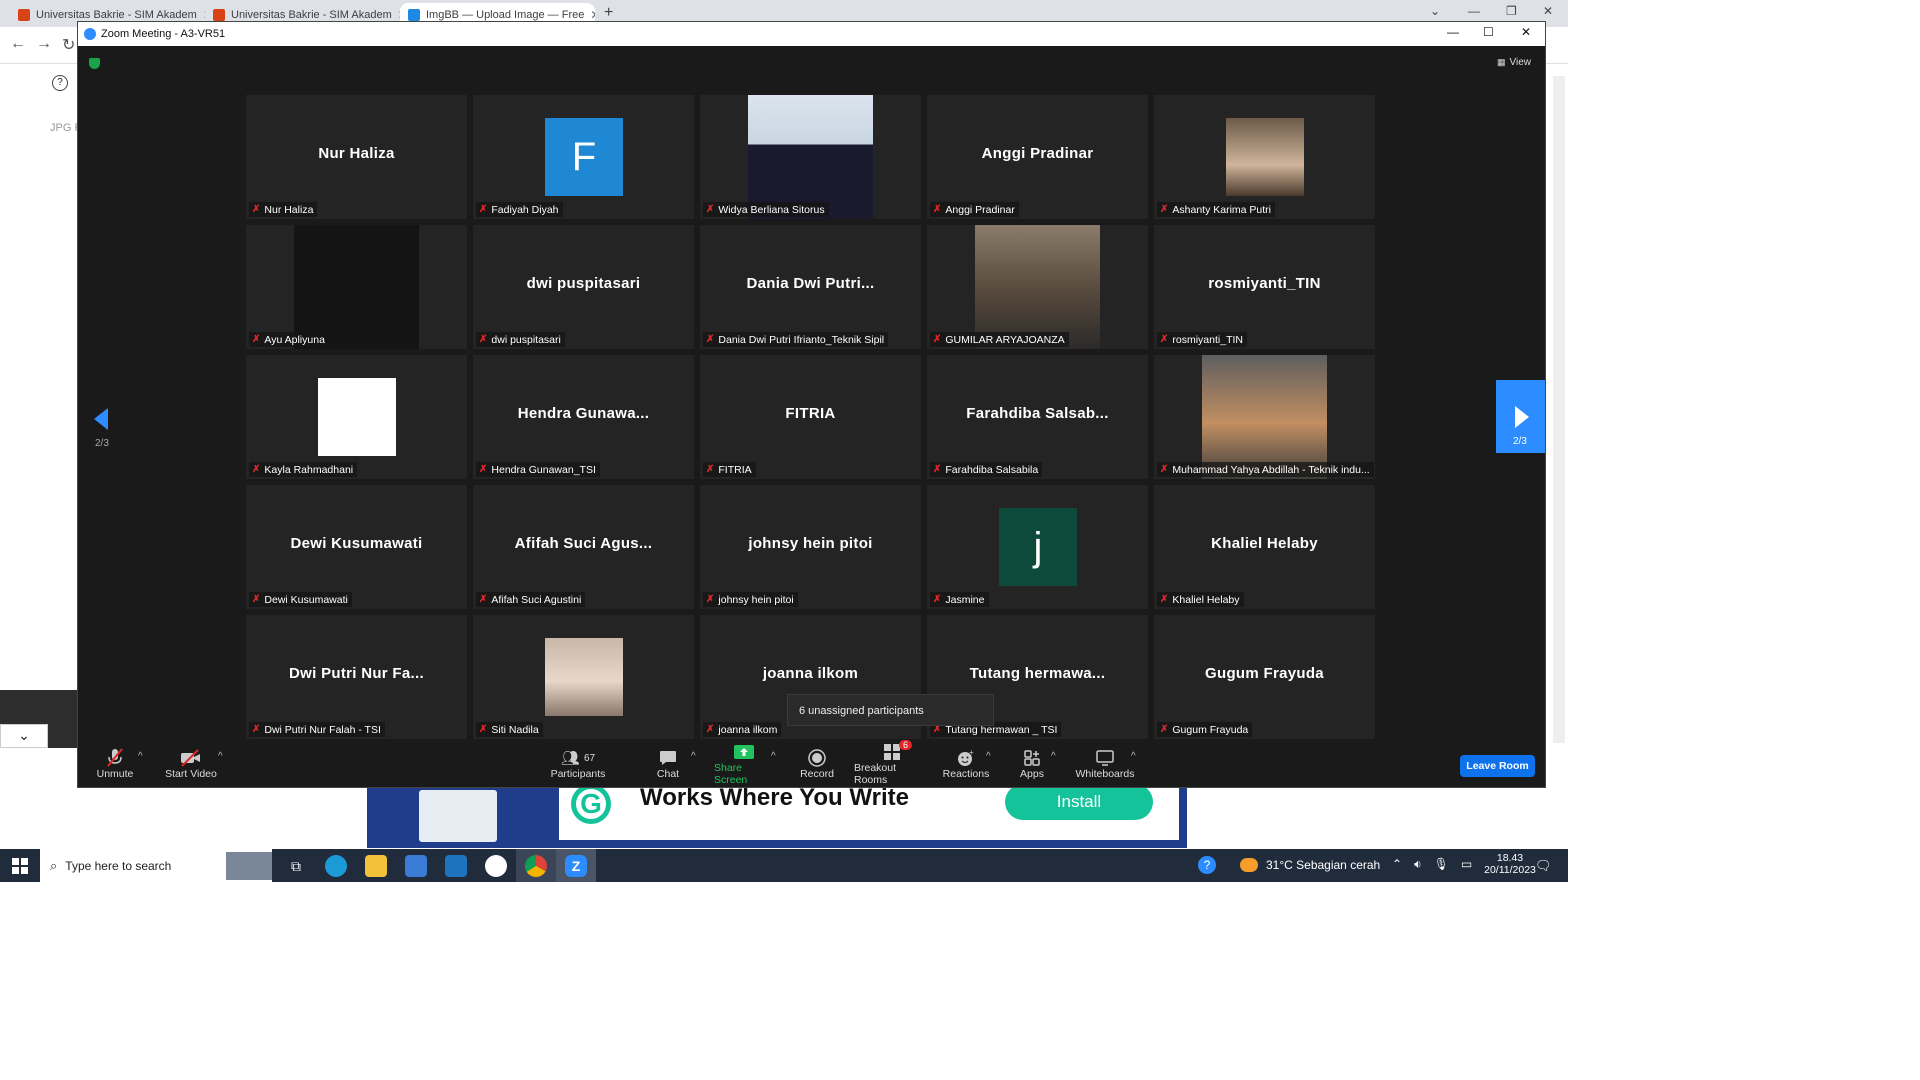 The image size is (1920, 1080). What do you see at coordinates (376, 866) in the screenshot?
I see `file-explorer-icon` at bounding box center [376, 866].